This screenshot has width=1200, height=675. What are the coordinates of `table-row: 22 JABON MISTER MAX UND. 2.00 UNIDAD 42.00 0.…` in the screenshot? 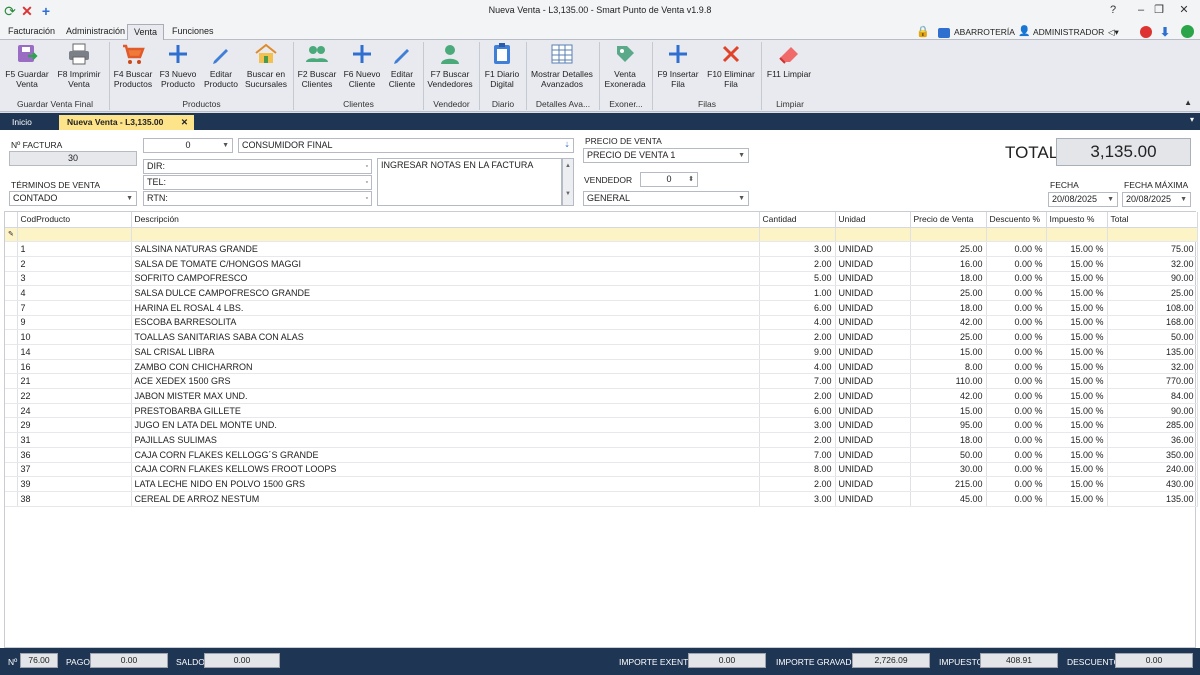 It's located at (601, 396).